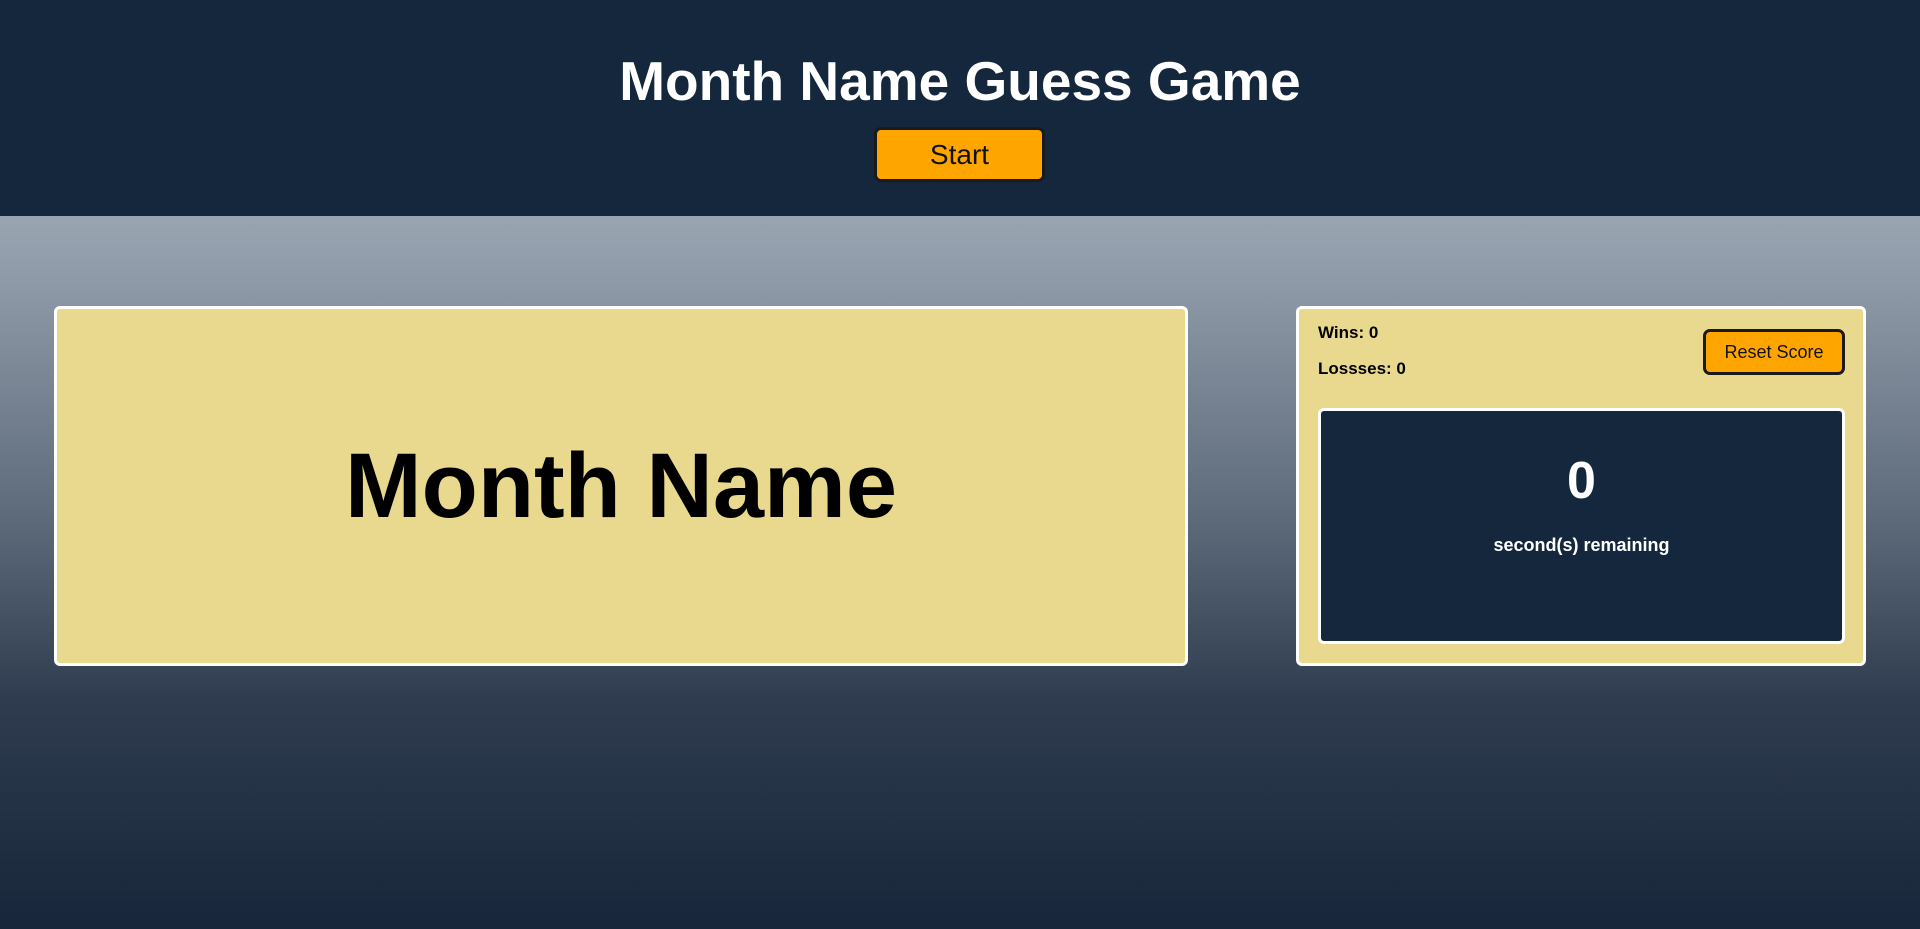 The width and height of the screenshot is (1920, 929). Describe the element at coordinates (1348, 332) in the screenshot. I see `wins-count: Wins: 0` at that location.